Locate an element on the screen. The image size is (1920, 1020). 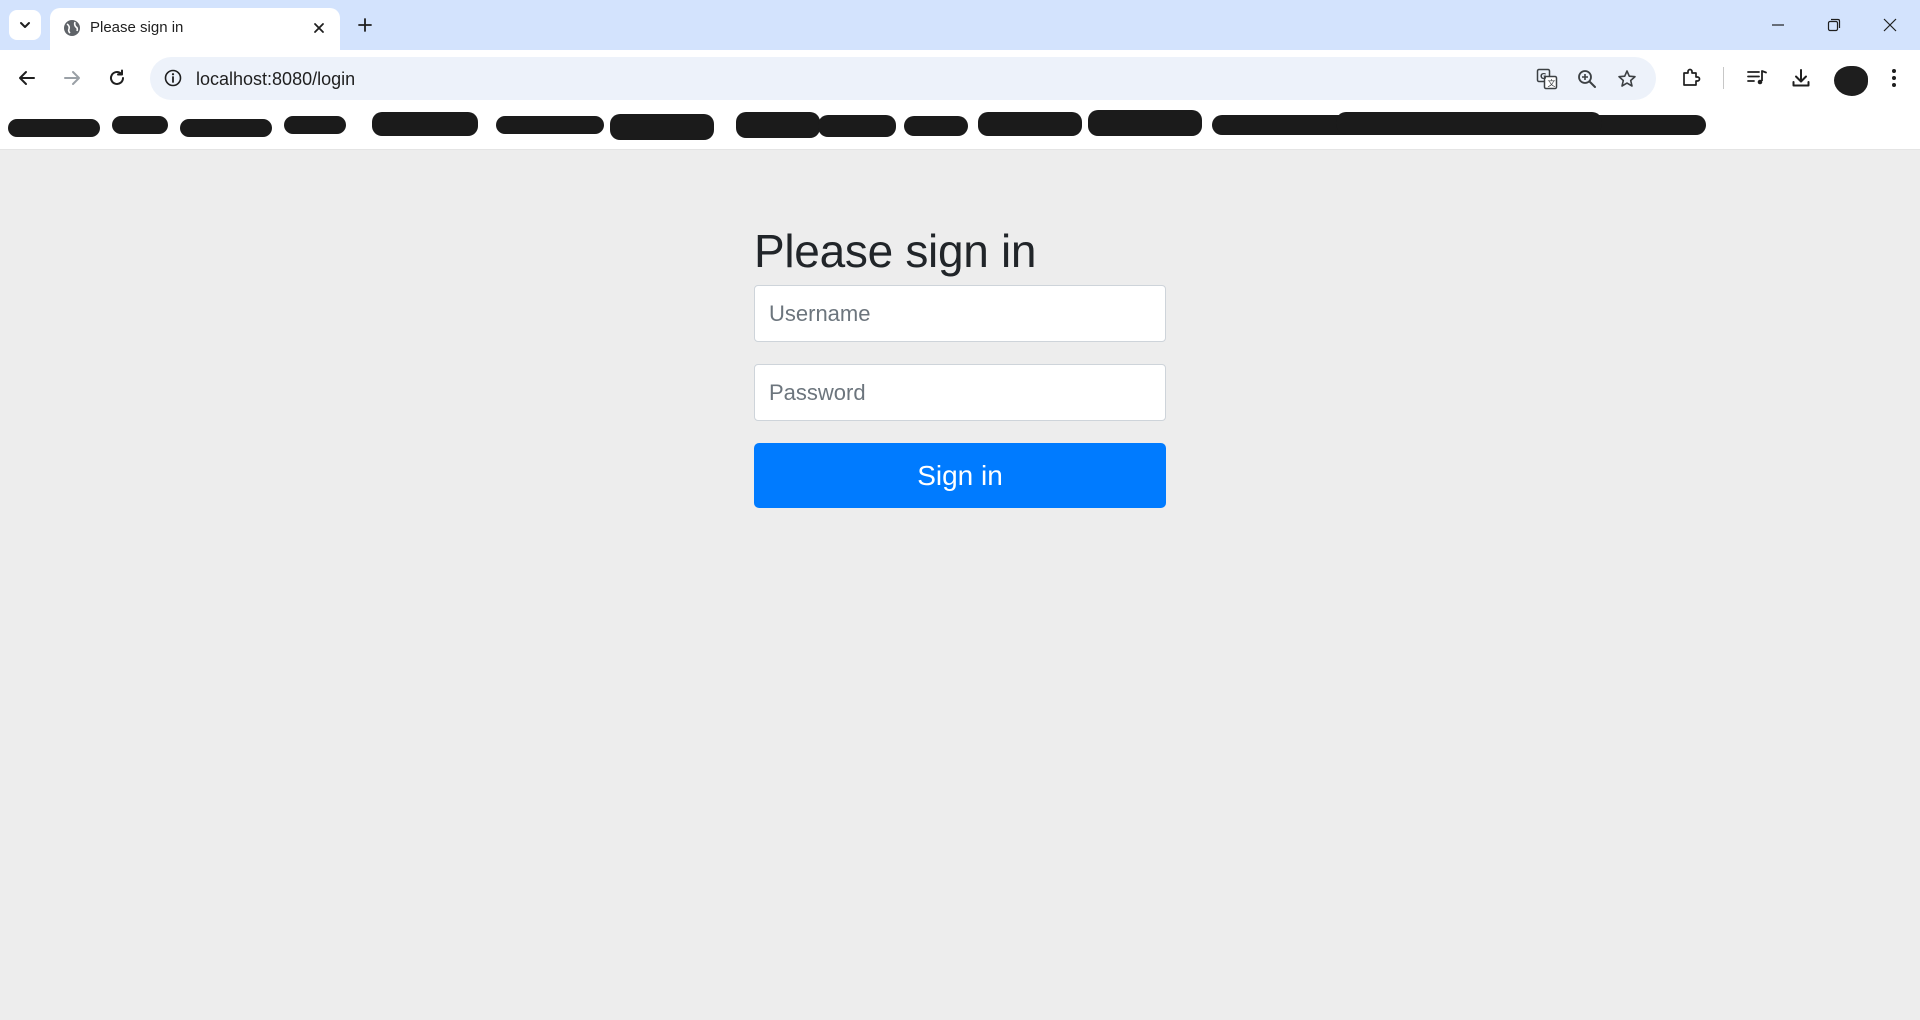
tab-search-button is located at coordinates (25, 25).